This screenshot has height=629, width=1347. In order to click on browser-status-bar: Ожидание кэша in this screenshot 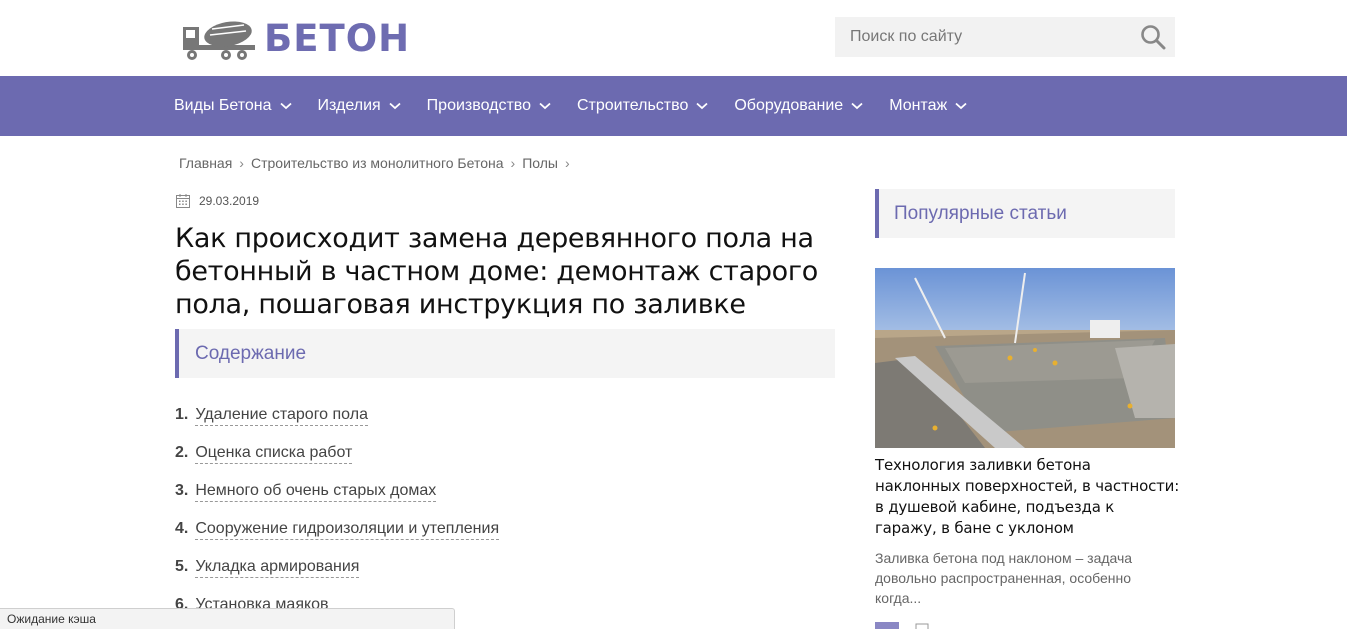, I will do `click(227, 618)`.